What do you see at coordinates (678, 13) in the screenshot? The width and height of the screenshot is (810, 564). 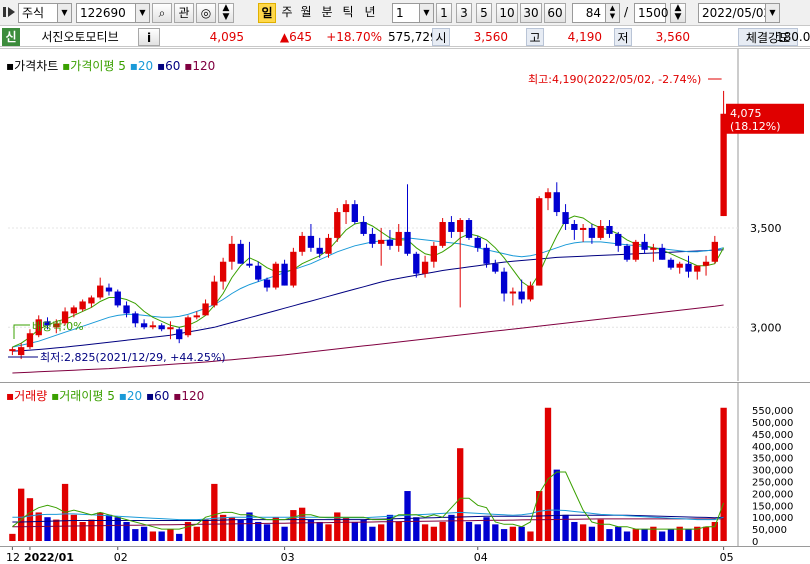 I see `total-stepper: ▲ ▼` at bounding box center [678, 13].